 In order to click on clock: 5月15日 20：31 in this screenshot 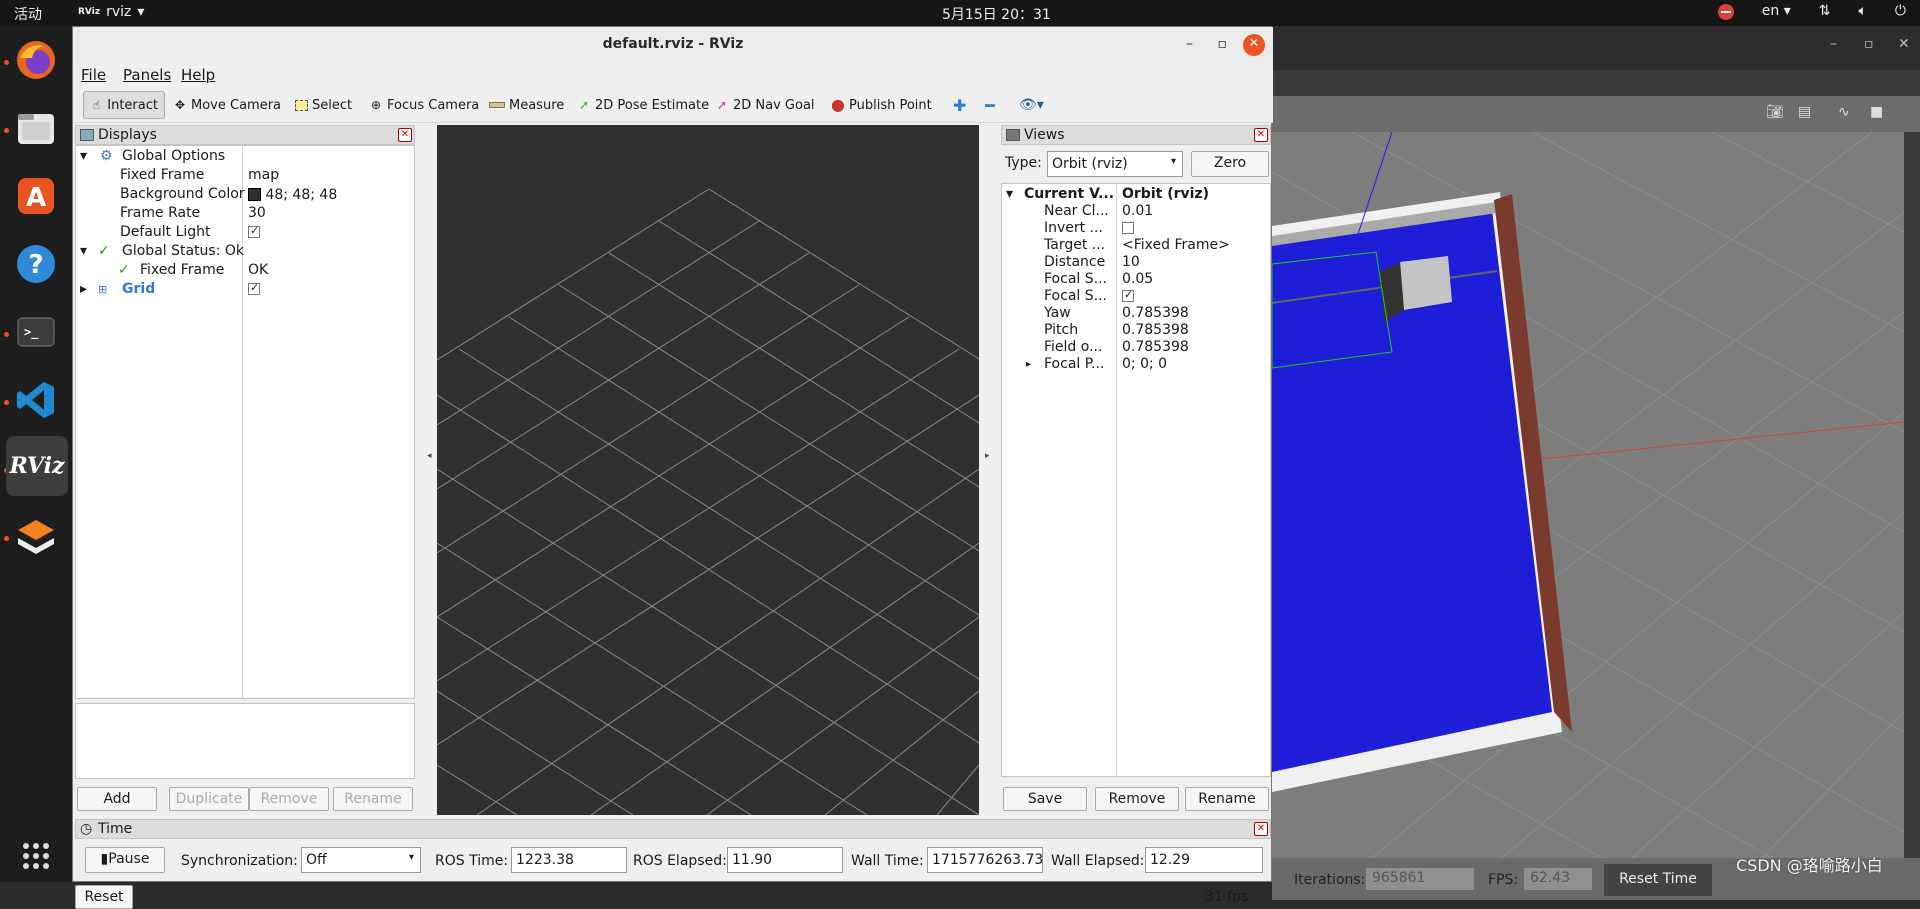, I will do `click(996, 14)`.